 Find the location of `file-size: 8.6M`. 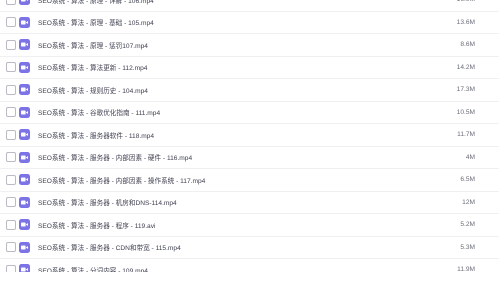

file-size: 8.6M is located at coordinates (467, 45).